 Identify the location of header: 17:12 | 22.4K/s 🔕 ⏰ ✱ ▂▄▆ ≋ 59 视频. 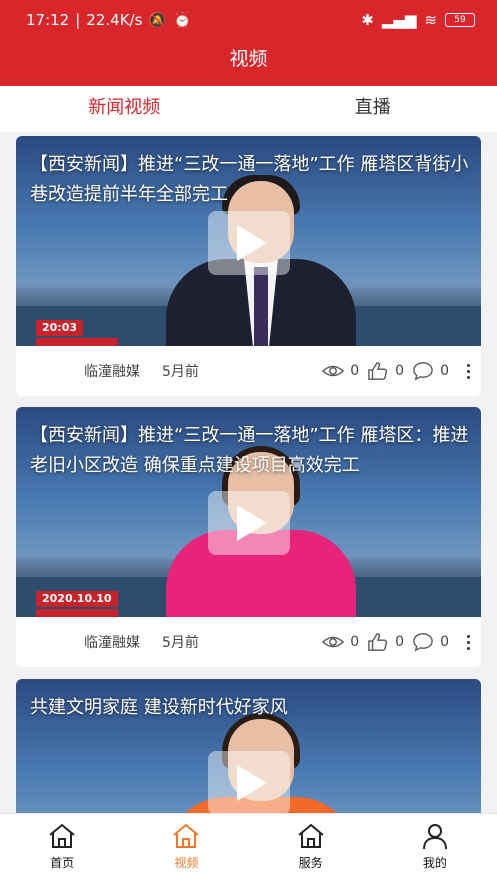
(248, 43).